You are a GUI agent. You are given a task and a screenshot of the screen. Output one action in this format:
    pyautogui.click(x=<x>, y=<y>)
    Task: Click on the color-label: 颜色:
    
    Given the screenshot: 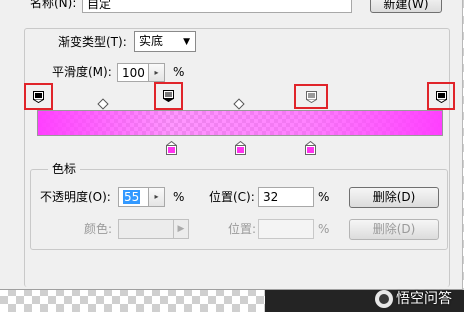 What is the action you would take?
    pyautogui.click(x=98, y=229)
    